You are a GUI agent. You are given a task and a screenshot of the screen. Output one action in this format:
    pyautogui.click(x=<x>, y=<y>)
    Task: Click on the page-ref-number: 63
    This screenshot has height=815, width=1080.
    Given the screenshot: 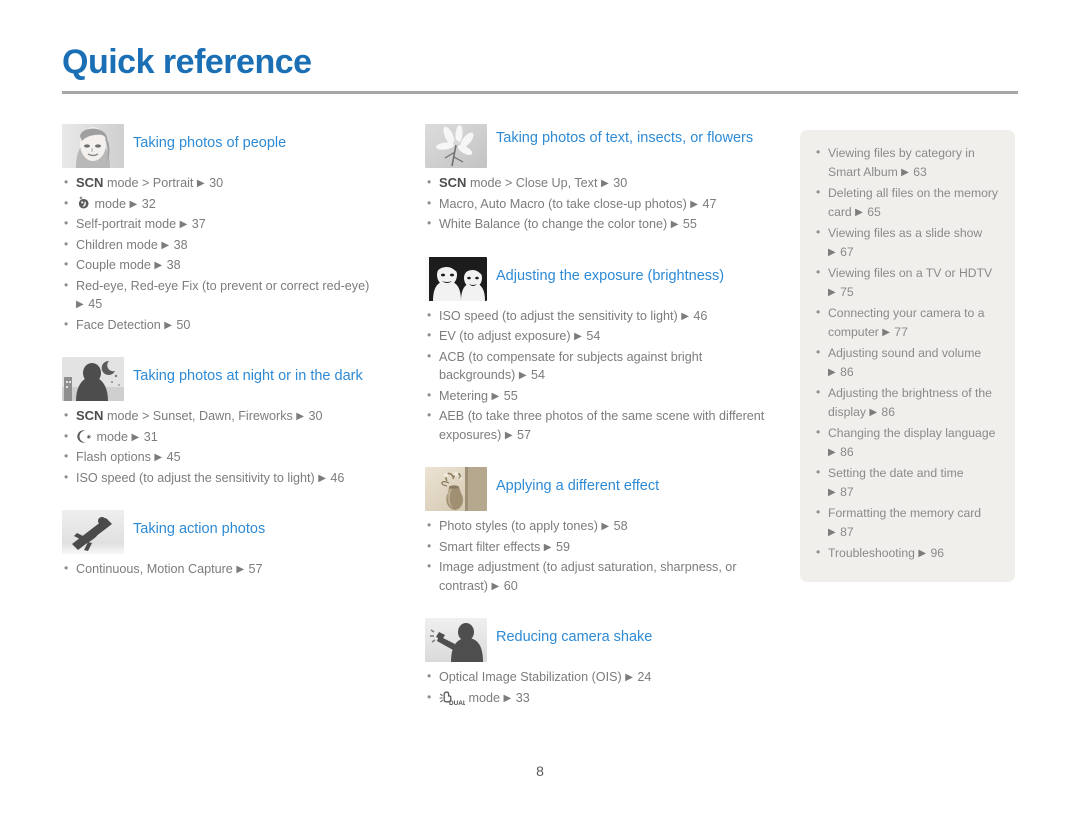 What is the action you would take?
    pyautogui.click(x=920, y=171)
    